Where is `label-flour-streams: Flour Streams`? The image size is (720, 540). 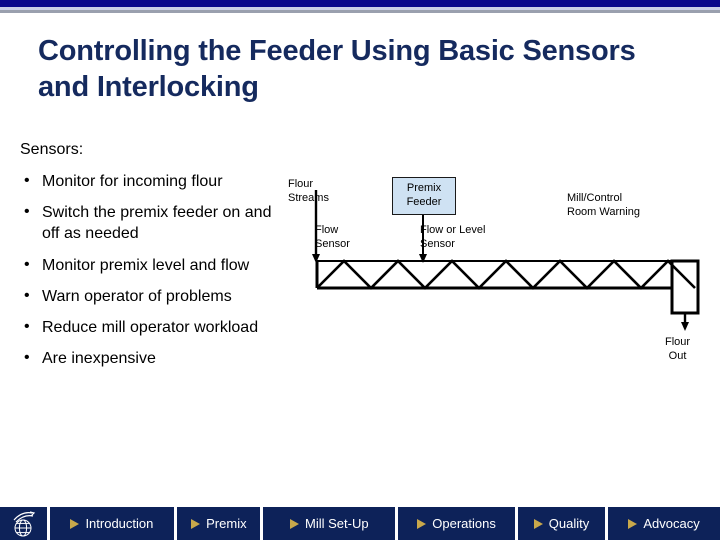 label-flour-streams: Flour Streams is located at coordinates (308, 191).